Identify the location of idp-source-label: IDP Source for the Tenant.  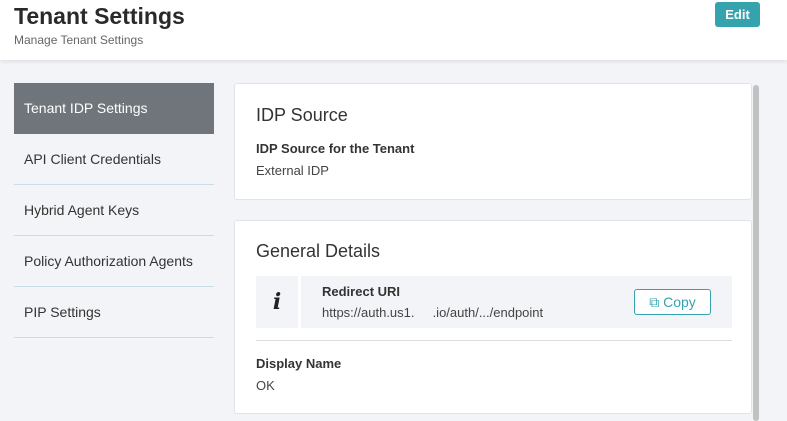
(335, 148).